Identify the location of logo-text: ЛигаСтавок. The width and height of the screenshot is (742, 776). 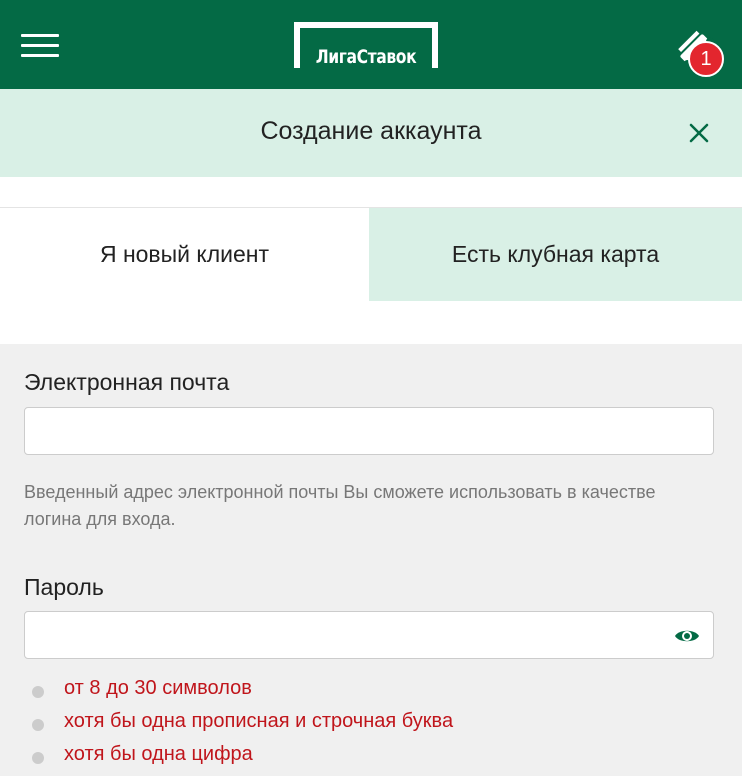
(366, 57).